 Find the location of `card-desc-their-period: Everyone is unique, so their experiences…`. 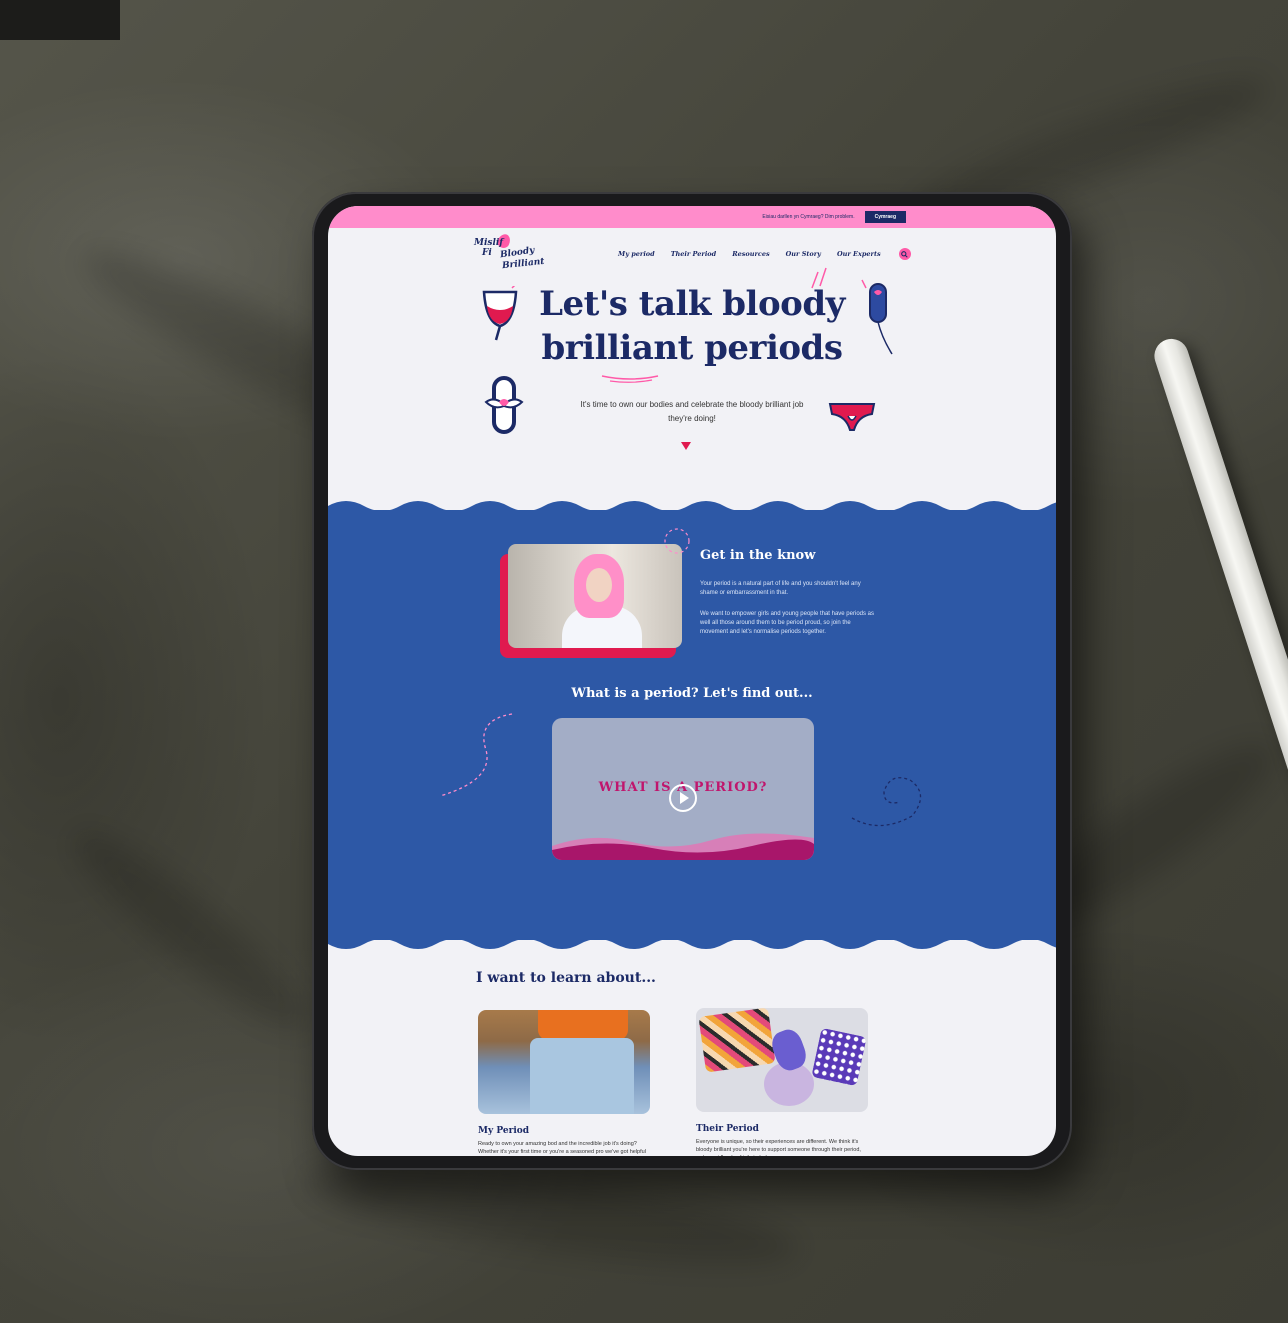

card-desc-their-period: Everyone is unique, so their experiences… is located at coordinates (778, 1147).